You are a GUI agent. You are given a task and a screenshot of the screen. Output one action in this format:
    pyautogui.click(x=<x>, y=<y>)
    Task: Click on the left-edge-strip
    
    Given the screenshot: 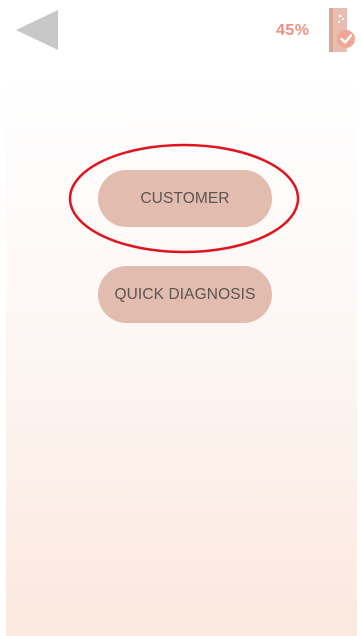 What is the action you would take?
    pyautogui.click(x=3, y=318)
    